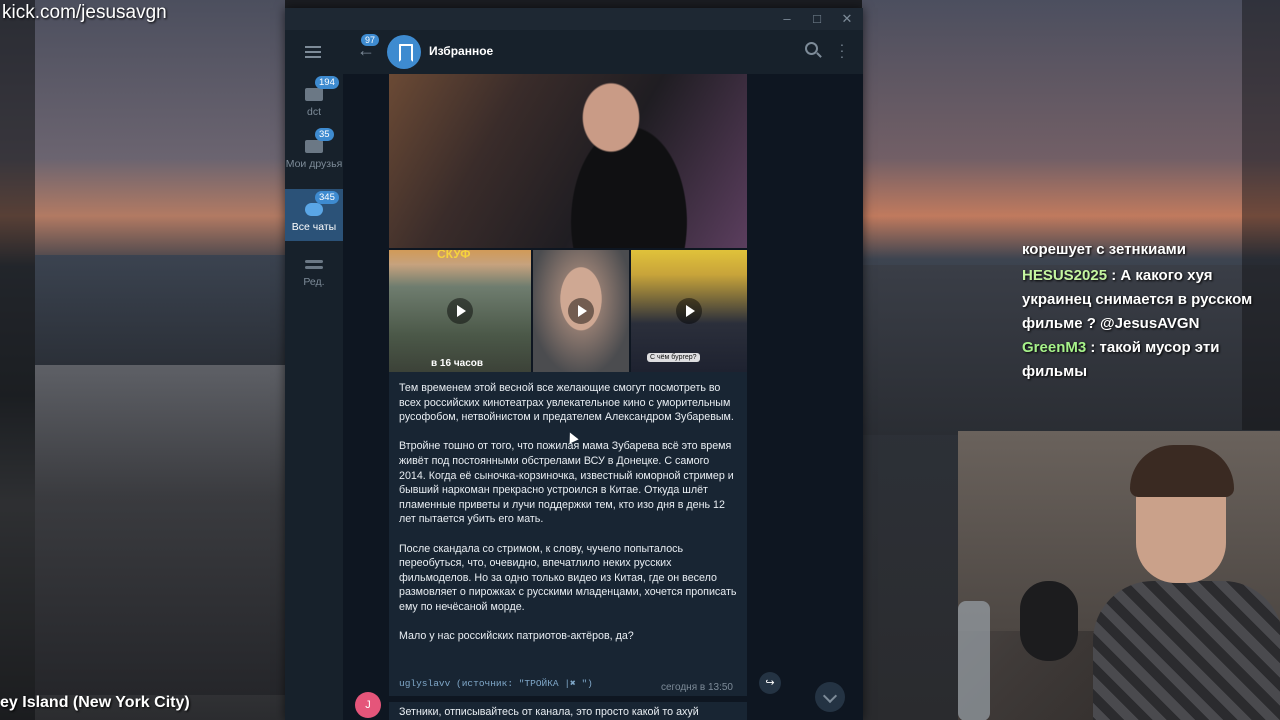  Describe the element at coordinates (830, 697) in the screenshot. I see `scroll-down-button` at that location.